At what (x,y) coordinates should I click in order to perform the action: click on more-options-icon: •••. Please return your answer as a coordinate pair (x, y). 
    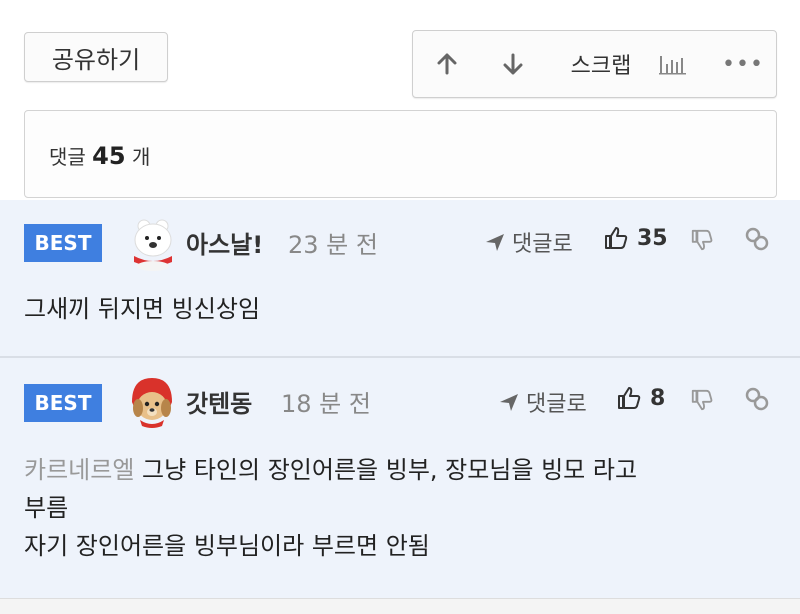
    Looking at the image, I should click on (743, 64).